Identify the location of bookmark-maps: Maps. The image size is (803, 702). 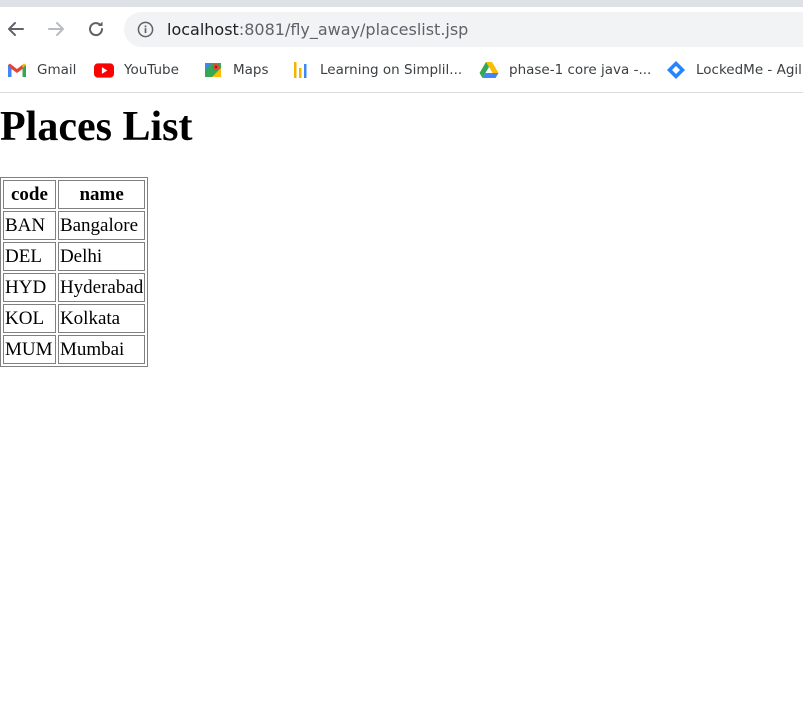
(236, 70).